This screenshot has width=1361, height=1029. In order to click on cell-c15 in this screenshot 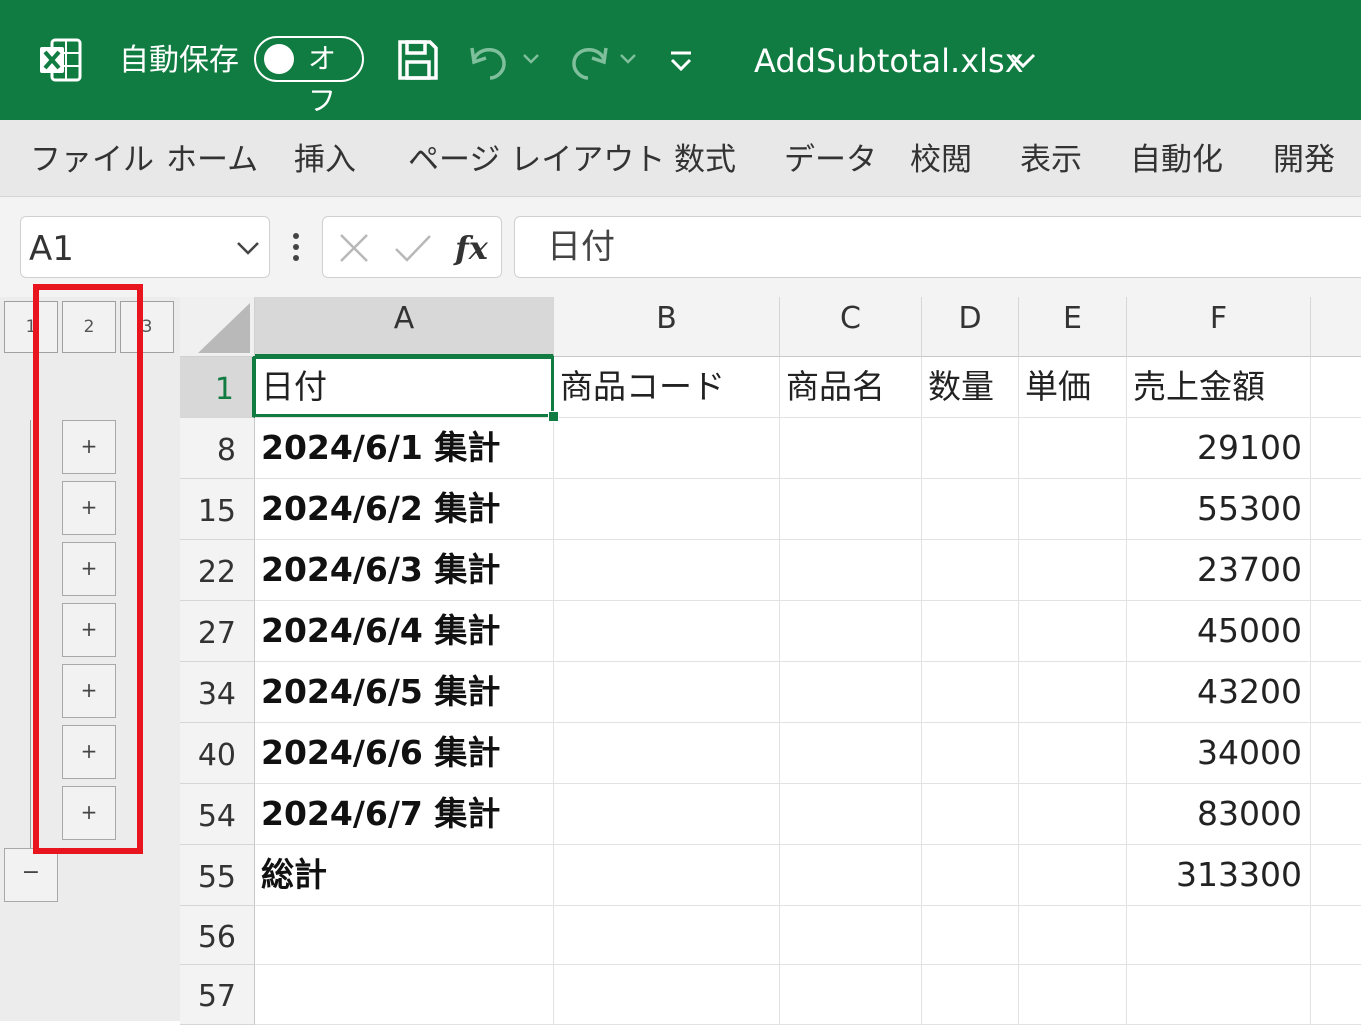, I will do `click(851, 509)`.